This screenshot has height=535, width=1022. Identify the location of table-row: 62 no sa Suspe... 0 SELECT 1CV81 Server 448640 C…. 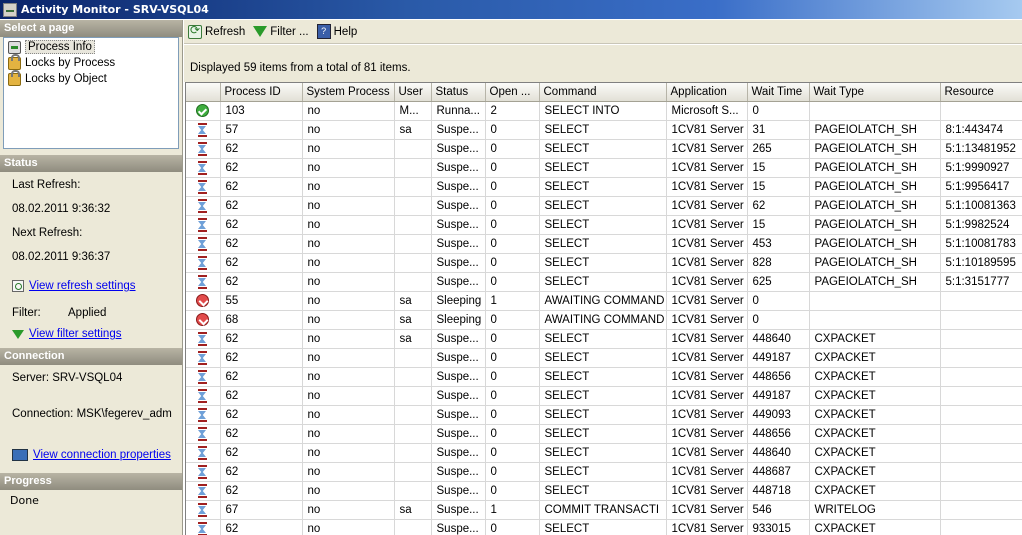
(604, 339).